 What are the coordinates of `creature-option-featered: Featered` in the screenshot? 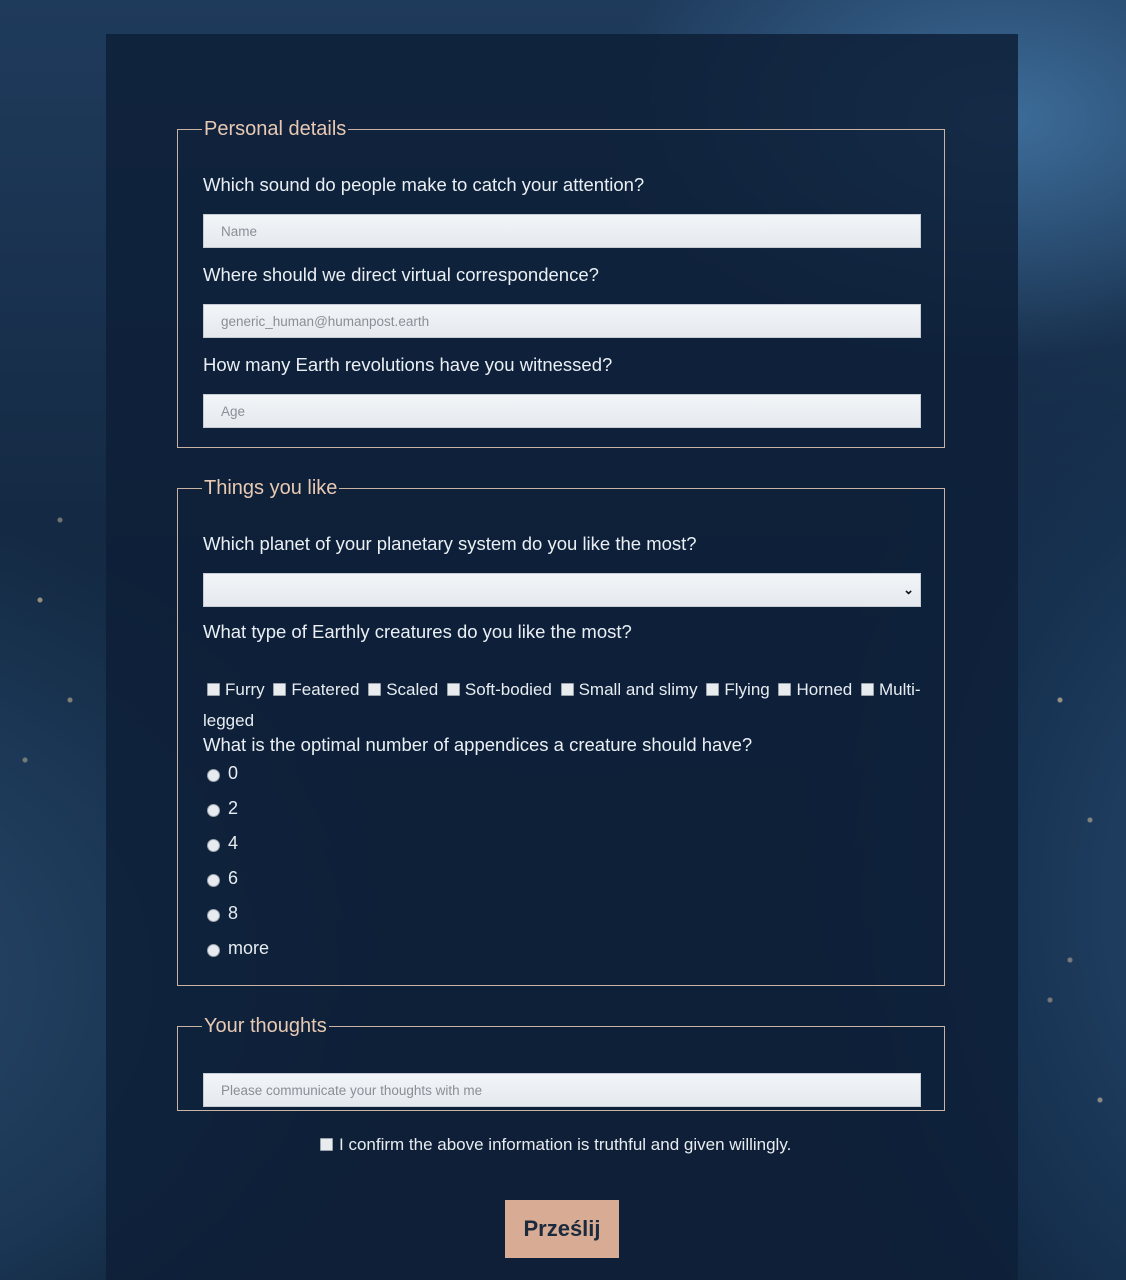 It's located at (314, 689).